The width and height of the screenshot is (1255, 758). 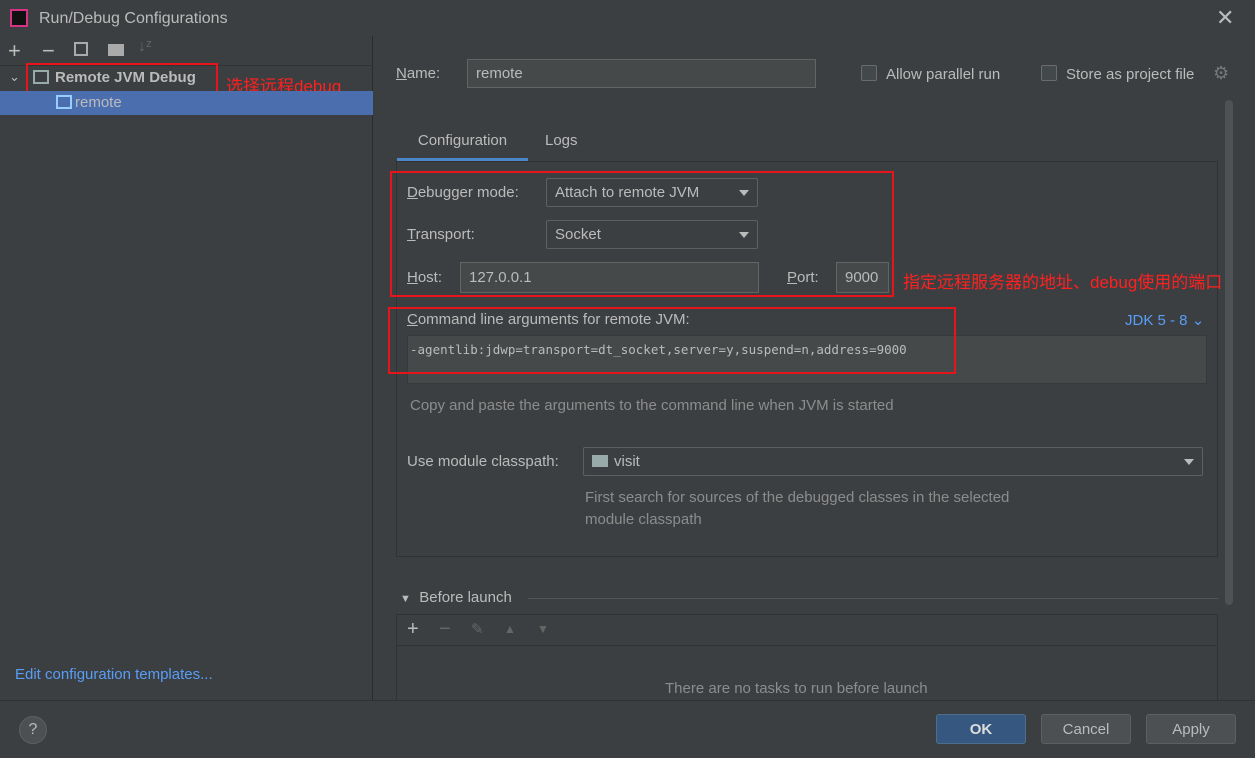 What do you see at coordinates (1189, 461) in the screenshot?
I see `dropdown-arrow-icon` at bounding box center [1189, 461].